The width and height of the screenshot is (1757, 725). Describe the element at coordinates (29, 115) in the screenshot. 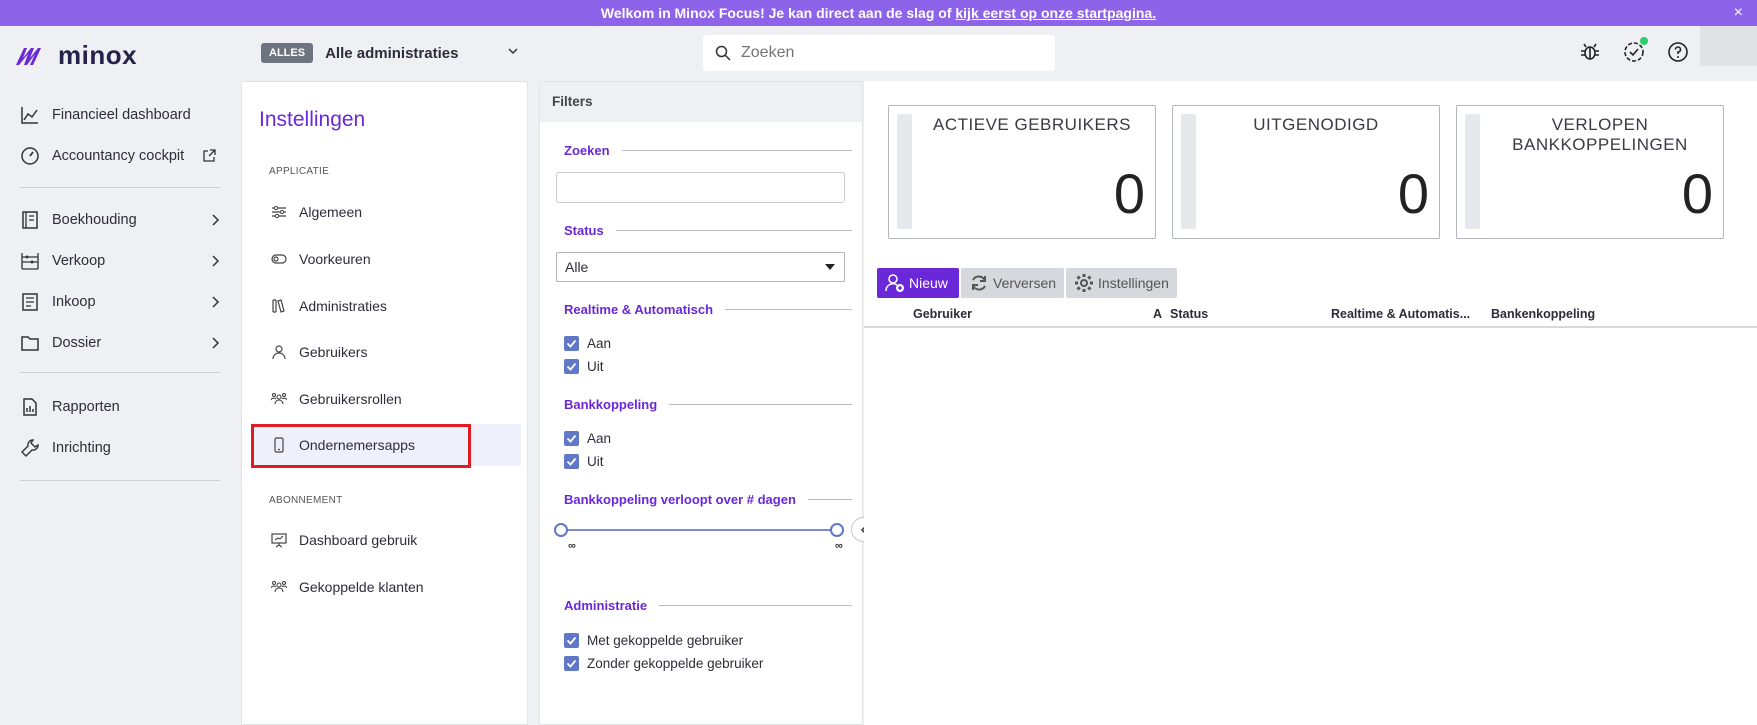

I see `chart-icon` at that location.